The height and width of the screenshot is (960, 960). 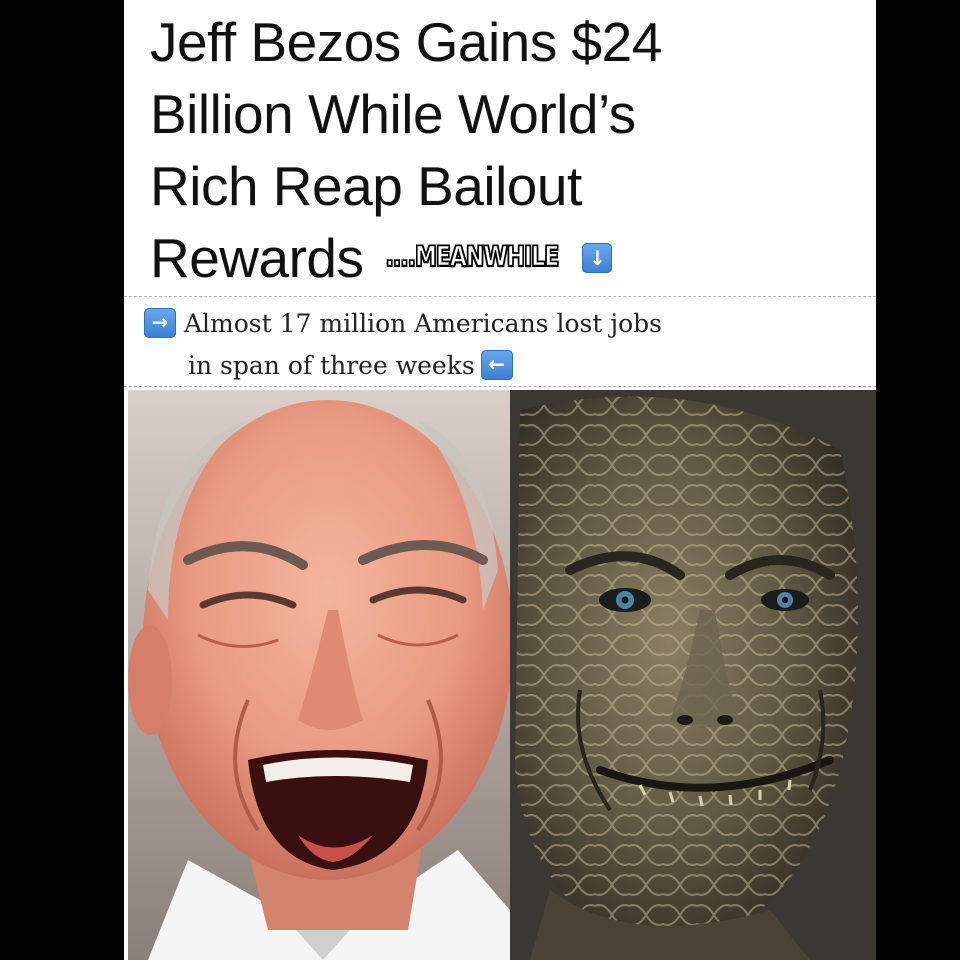 What do you see at coordinates (393, 114) in the screenshot?
I see `headline-line-2: Billion While World’s` at bounding box center [393, 114].